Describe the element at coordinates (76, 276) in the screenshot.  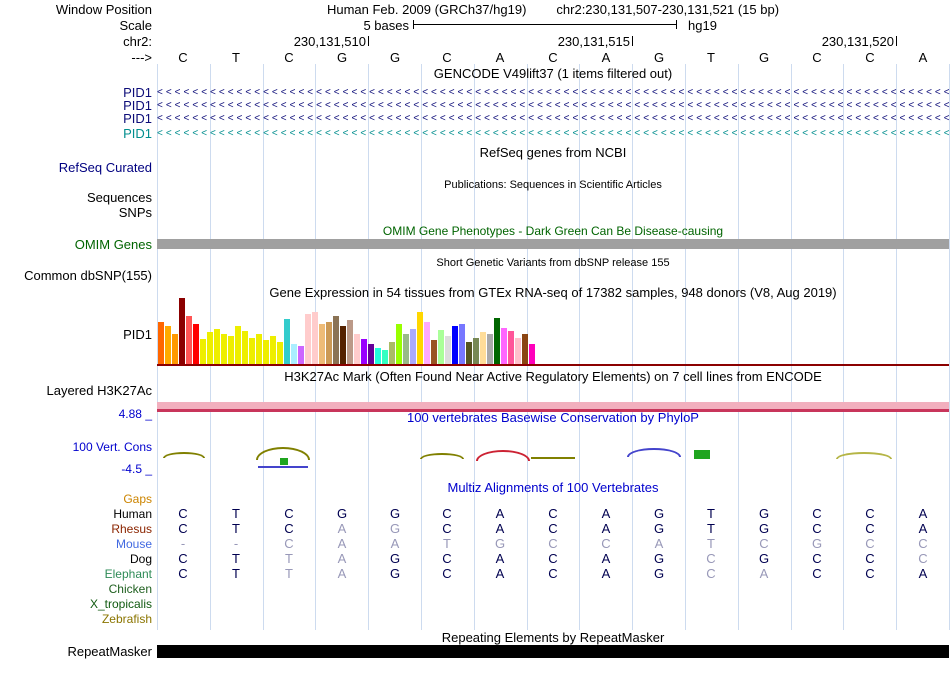
I see `track-label-common-dbsnp: Common dbSNP(155)` at that location.